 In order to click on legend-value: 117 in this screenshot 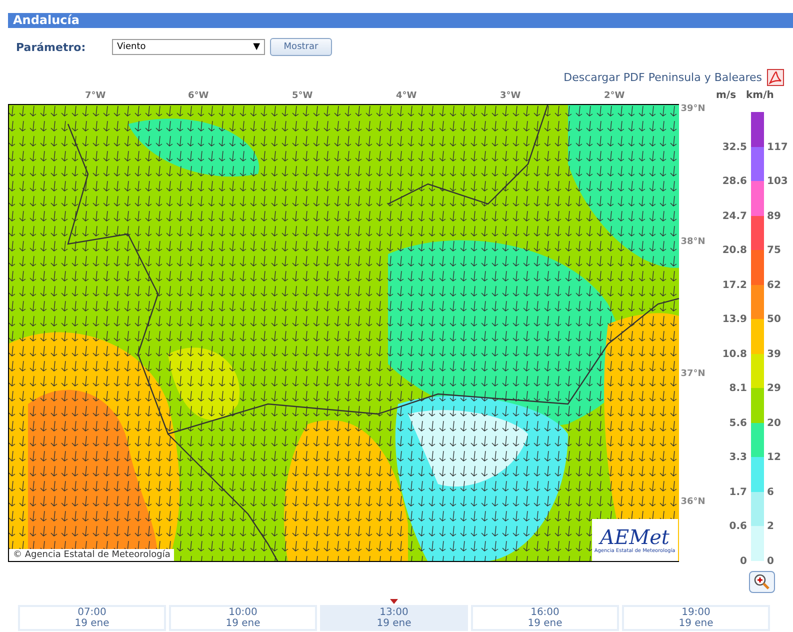, I will do `click(778, 147)`.